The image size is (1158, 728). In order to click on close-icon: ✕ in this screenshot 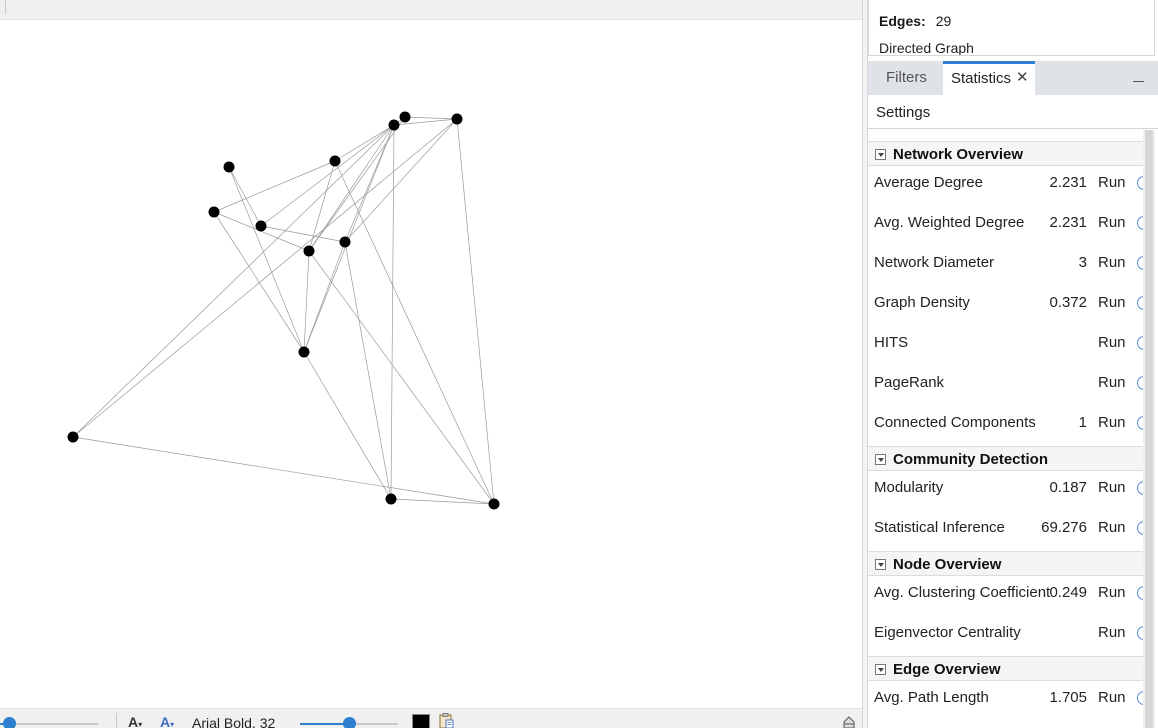, I will do `click(1022, 77)`.